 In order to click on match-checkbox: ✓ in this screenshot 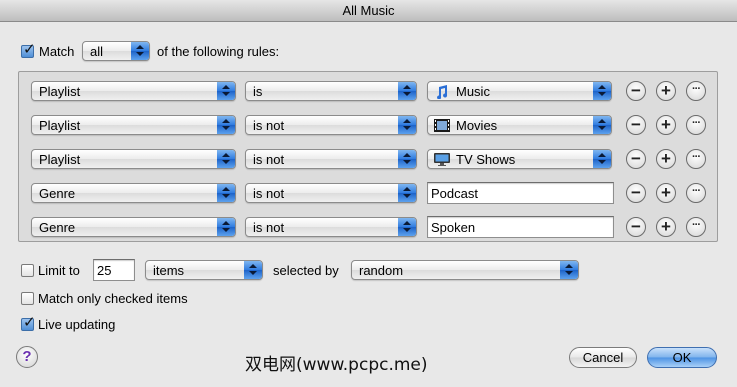, I will do `click(28, 49)`.